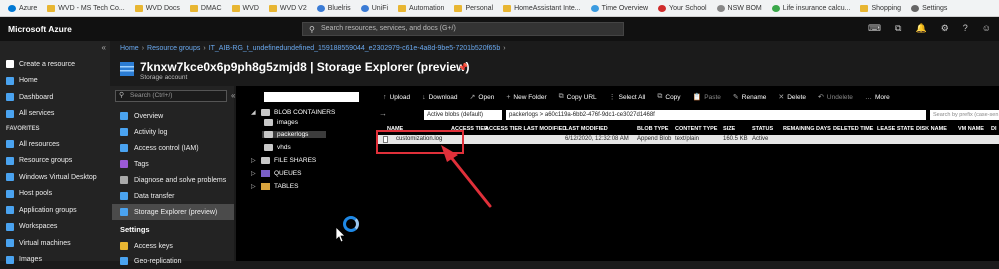  What do you see at coordinates (424, 97) in the screenshot?
I see `download-icon: ↓` at bounding box center [424, 97].